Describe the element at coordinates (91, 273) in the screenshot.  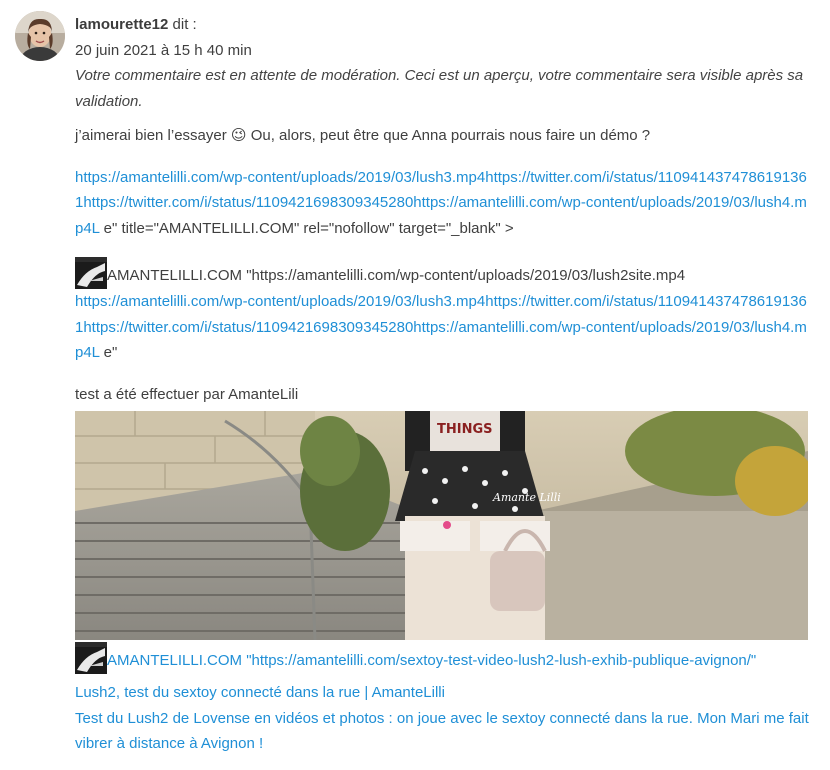
I see `site-thumbnail-icon` at that location.